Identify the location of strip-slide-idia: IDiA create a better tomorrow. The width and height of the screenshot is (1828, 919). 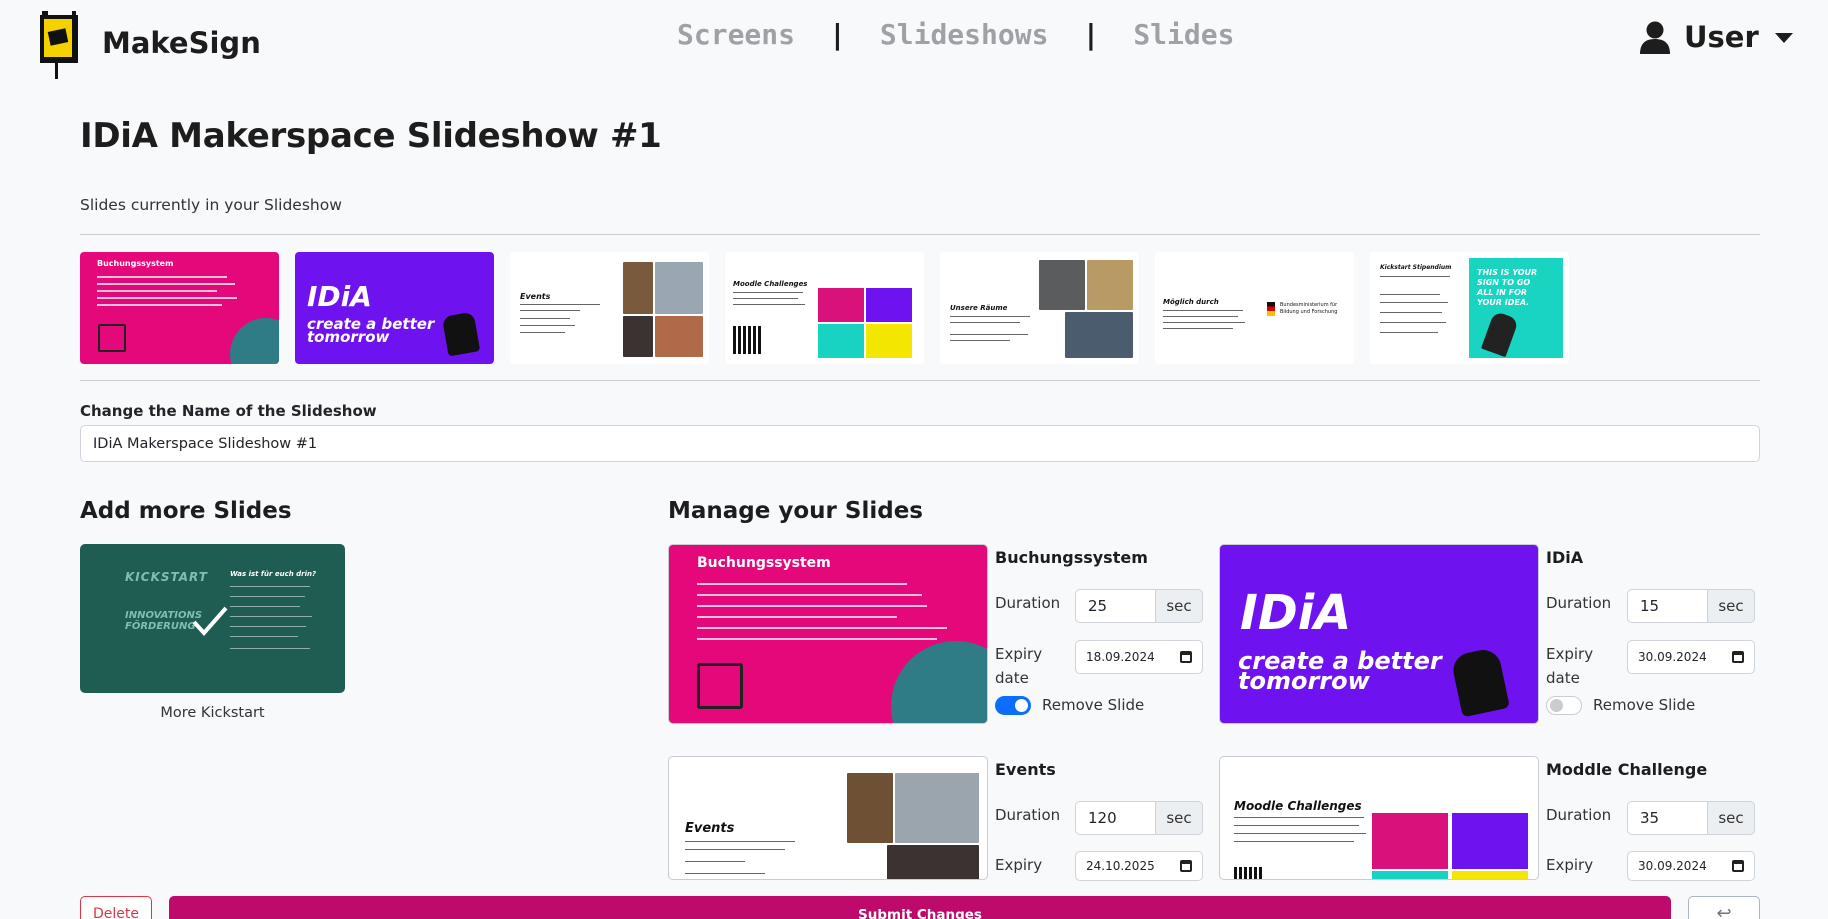
(394, 308).